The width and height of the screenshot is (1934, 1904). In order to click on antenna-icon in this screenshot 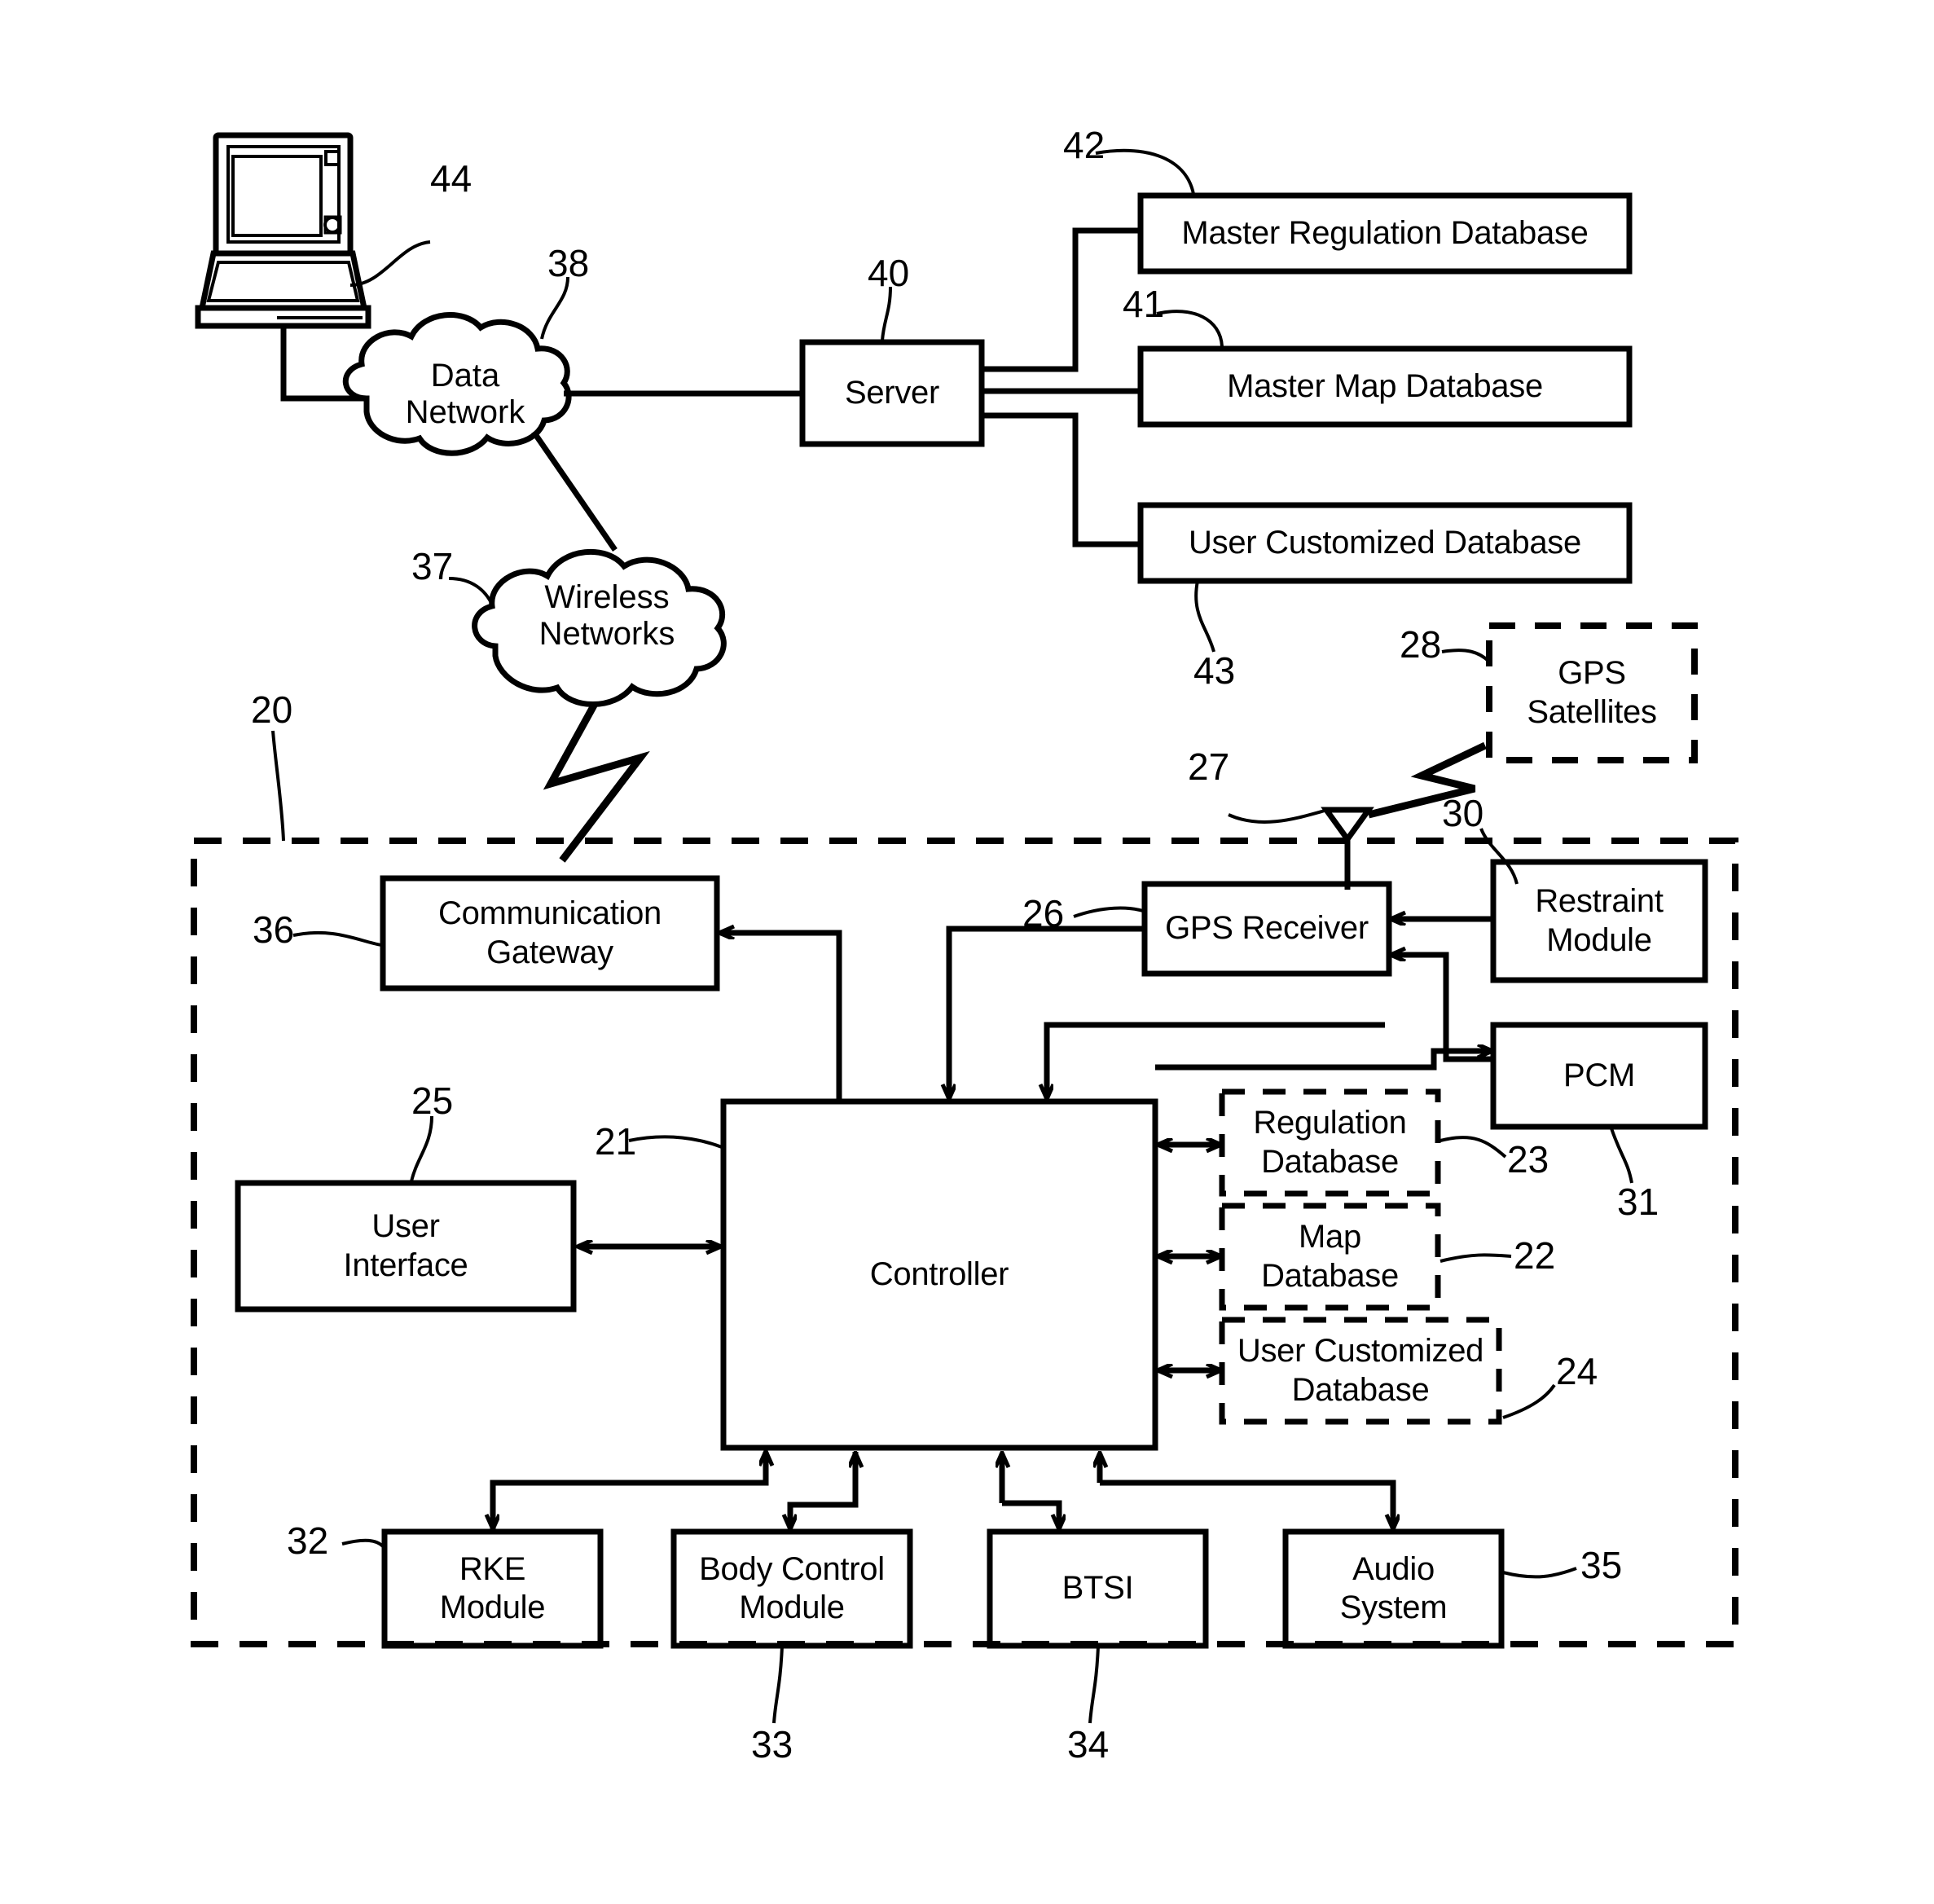, I will do `click(1348, 848)`.